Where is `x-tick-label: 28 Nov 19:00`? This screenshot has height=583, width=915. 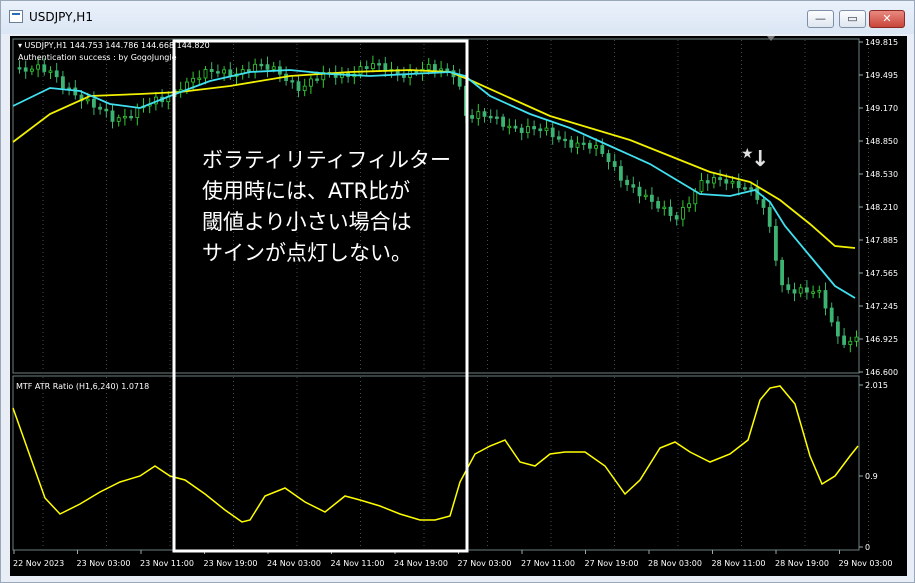 x-tick-label: 28 Nov 19:00 is located at coordinates (802, 563).